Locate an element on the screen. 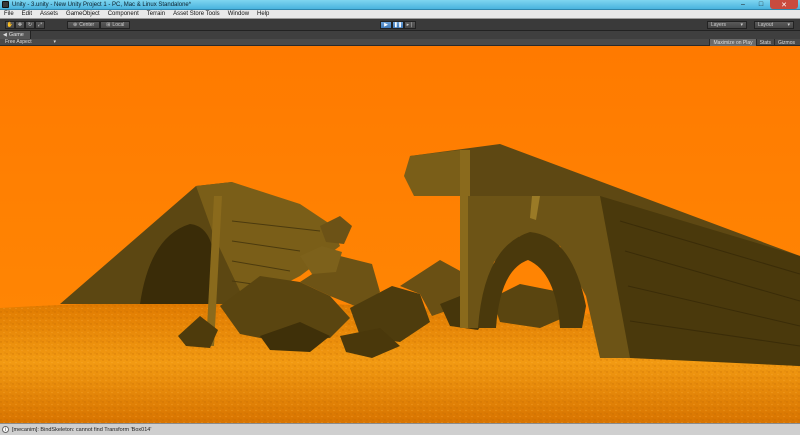 This screenshot has width=800, height=435. layout-dropdown-group: Layout ▾ is located at coordinates (774, 25).